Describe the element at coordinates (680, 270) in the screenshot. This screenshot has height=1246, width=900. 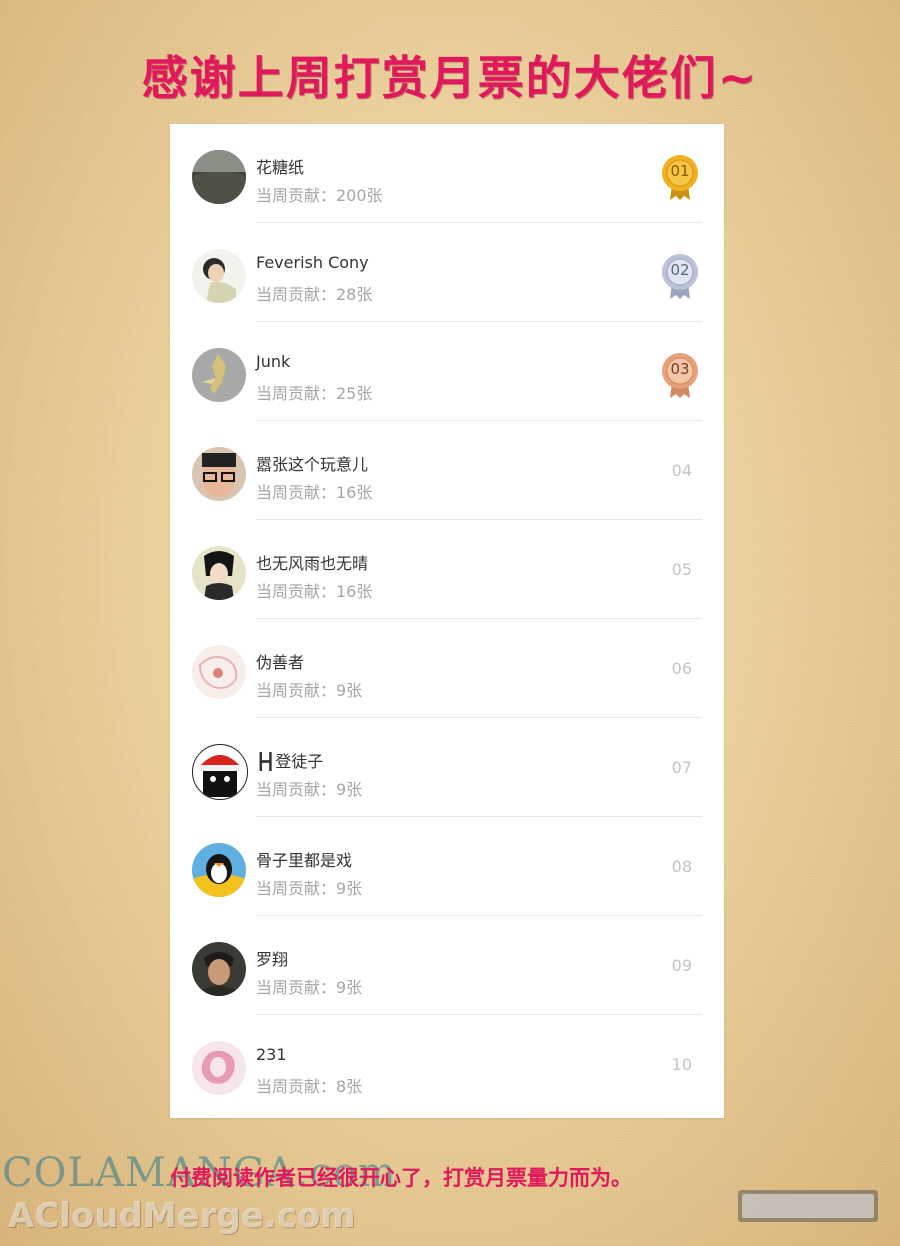
I see `rank-number: 02` at that location.